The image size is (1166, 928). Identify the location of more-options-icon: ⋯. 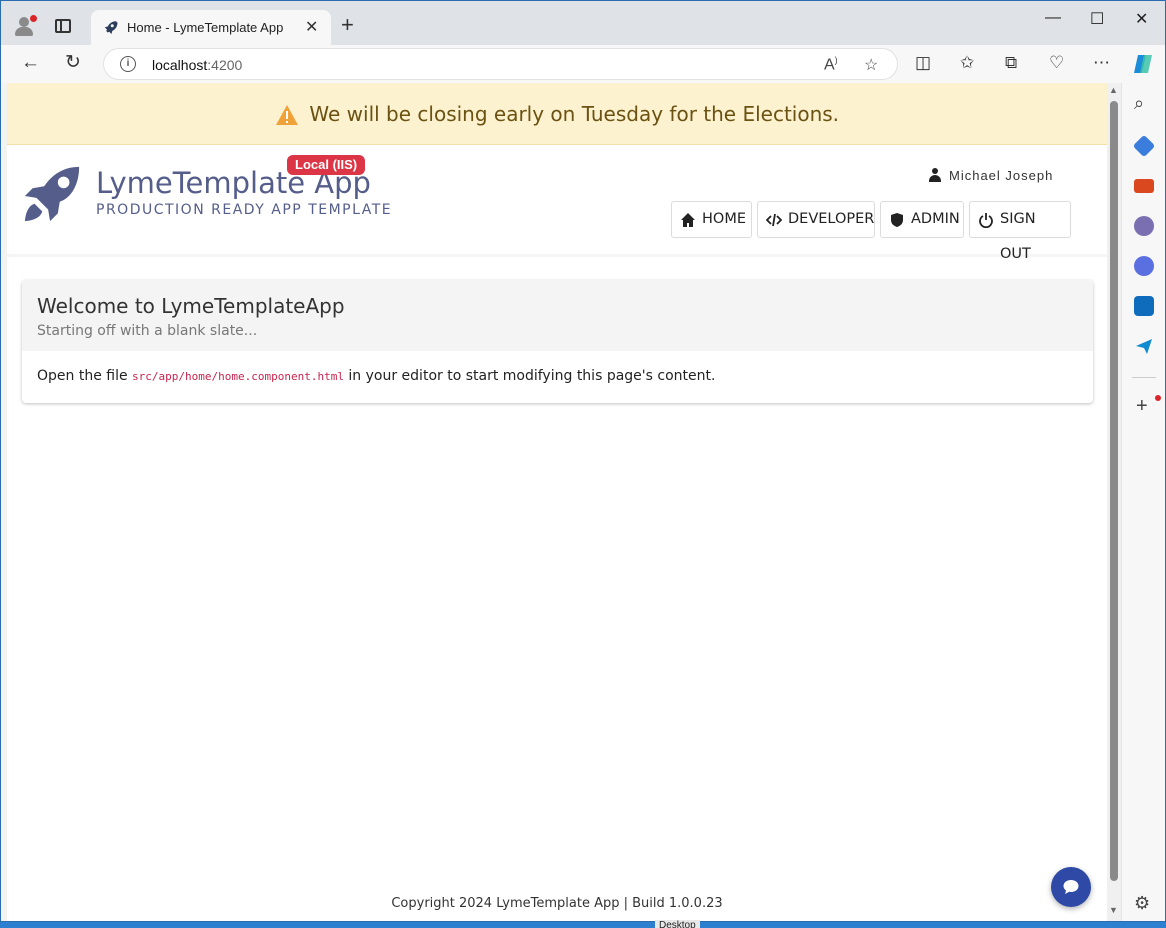
(1101, 62).